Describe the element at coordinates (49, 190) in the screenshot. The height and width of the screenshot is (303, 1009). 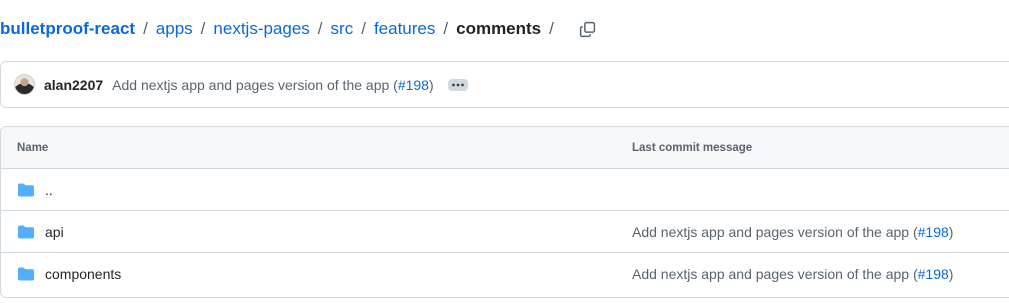
I see `parent-directory-link: ..` at that location.